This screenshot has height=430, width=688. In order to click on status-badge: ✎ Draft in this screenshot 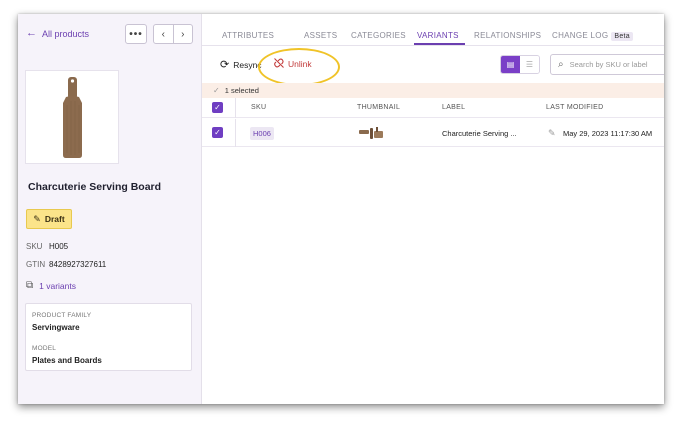, I will do `click(49, 219)`.